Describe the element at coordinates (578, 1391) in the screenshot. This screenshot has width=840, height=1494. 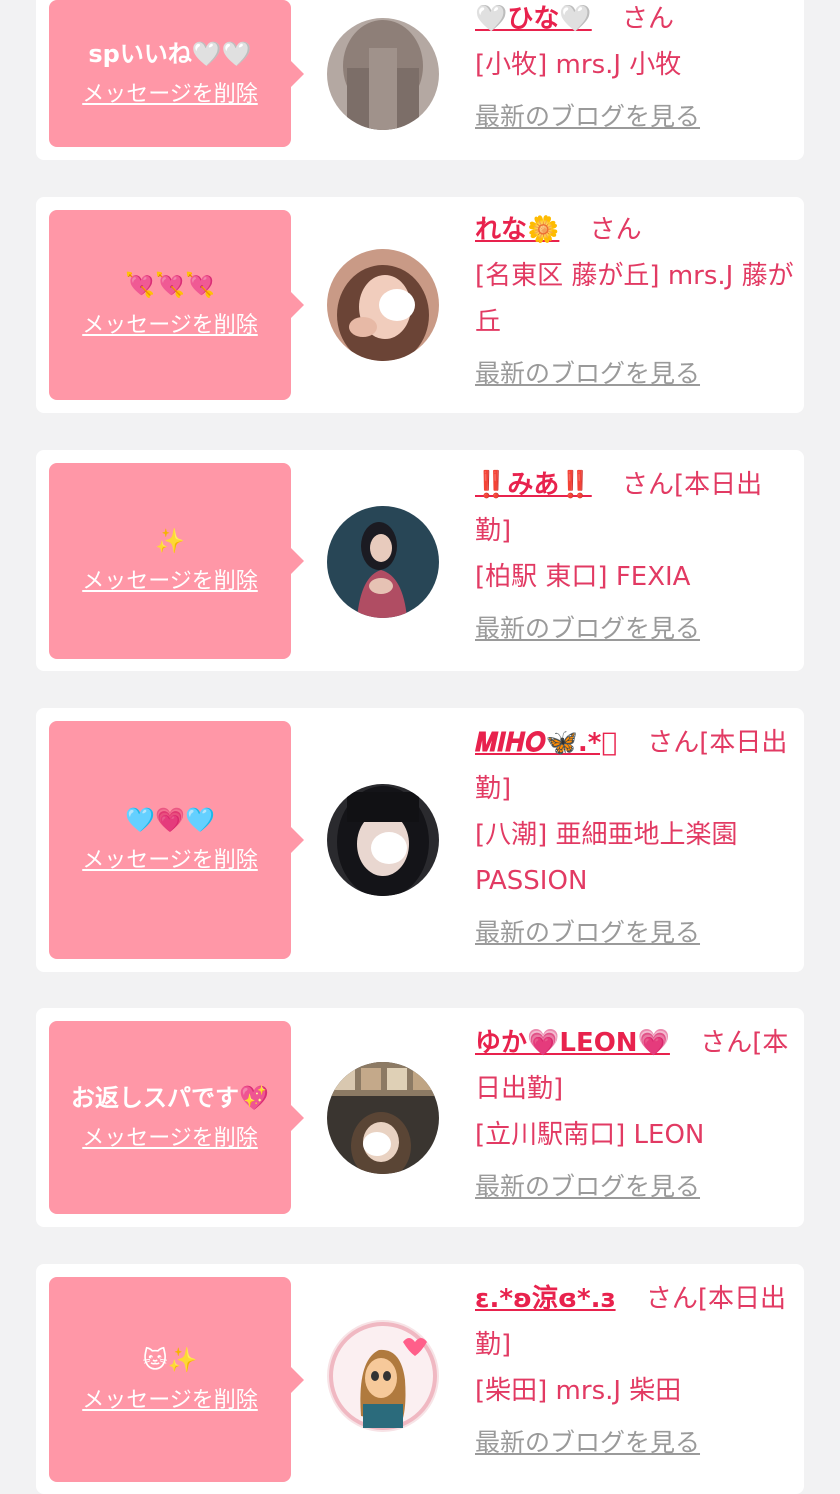
I see `shop-name: [柴田] mrs.J 柴田` at that location.